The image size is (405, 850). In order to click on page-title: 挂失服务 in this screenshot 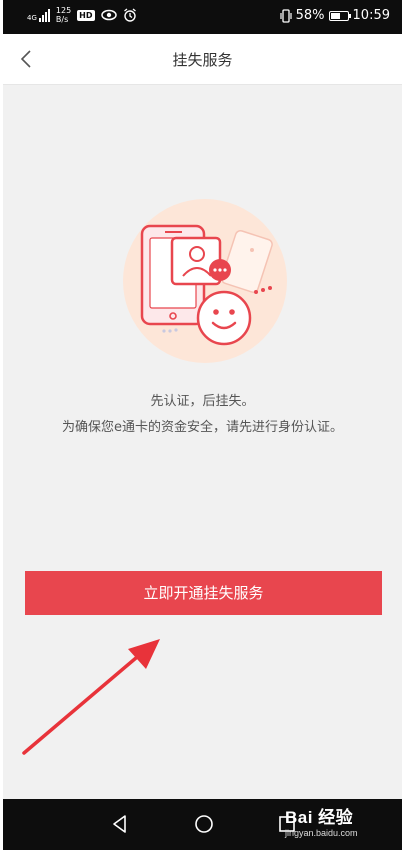, I will do `click(202, 60)`.